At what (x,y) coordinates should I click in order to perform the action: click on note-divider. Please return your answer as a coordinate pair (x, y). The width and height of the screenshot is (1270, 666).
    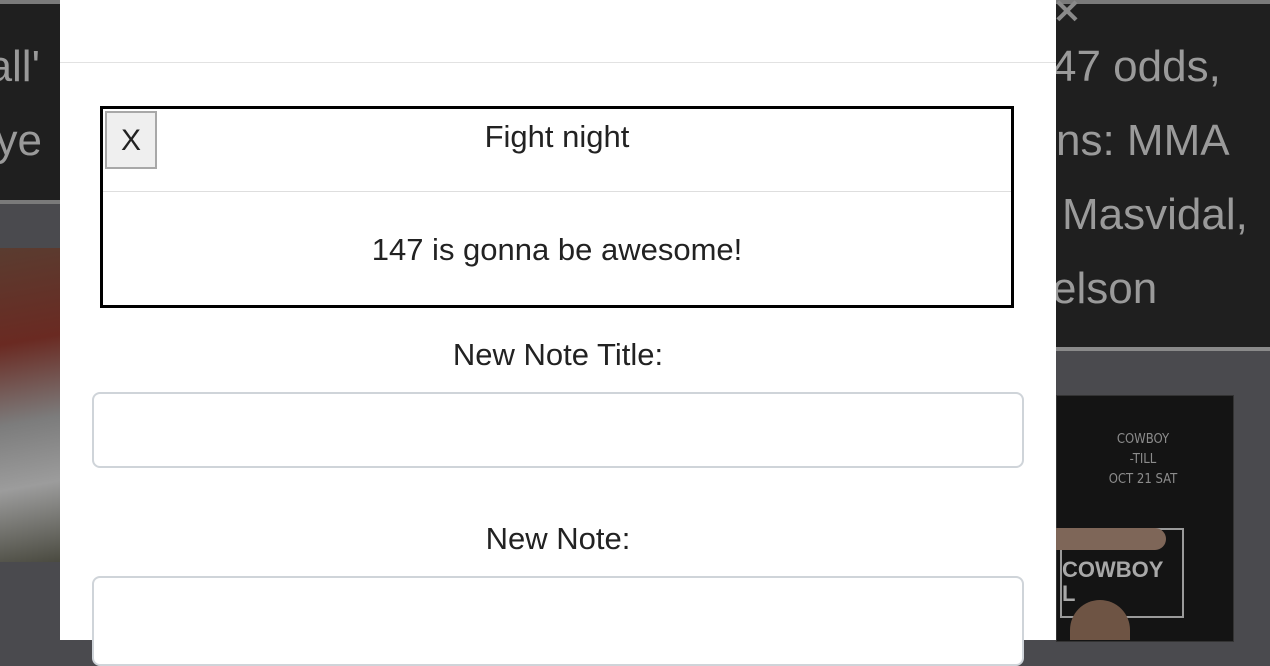
    Looking at the image, I should click on (557, 191).